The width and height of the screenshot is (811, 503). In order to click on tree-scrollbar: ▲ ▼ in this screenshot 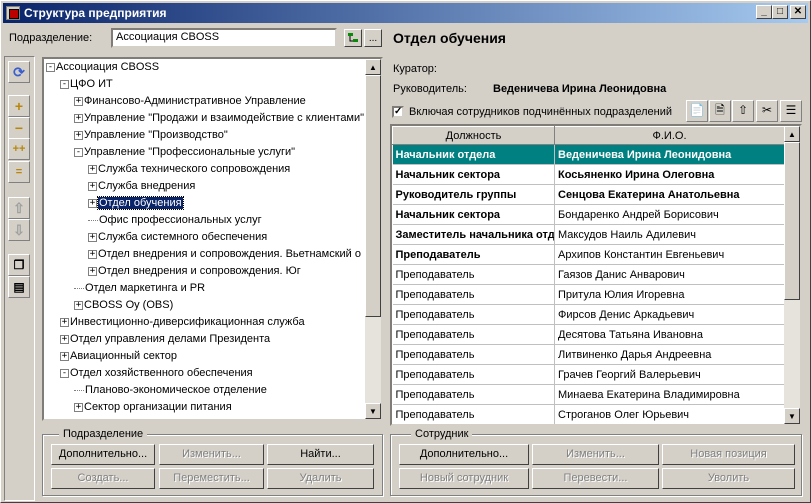, I will do `click(373, 239)`.